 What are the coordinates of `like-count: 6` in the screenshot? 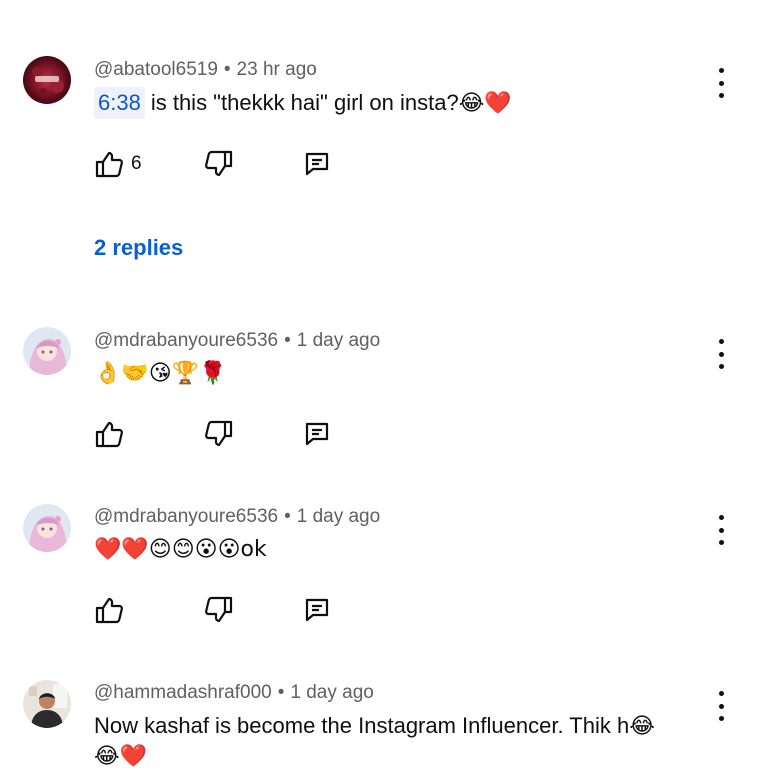 It's located at (136, 163).